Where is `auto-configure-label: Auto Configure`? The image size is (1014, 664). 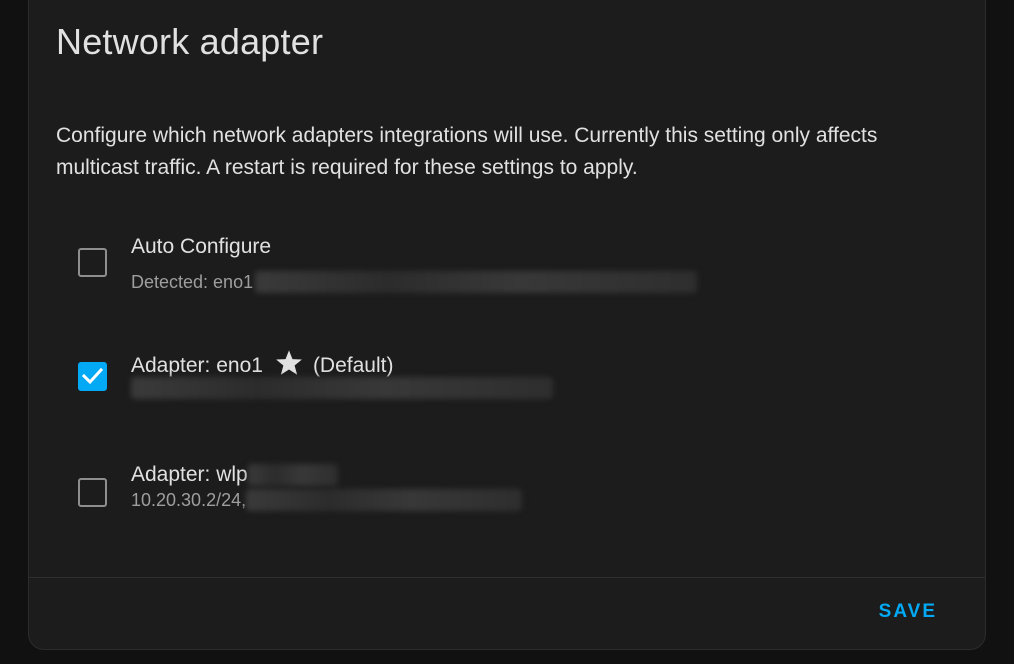
auto-configure-label: Auto Configure is located at coordinates (201, 247).